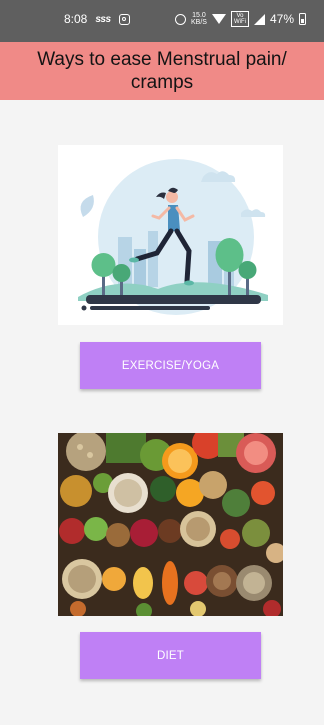 The width and height of the screenshot is (324, 725). What do you see at coordinates (198, 22) in the screenshot?
I see `network-speed-unit: KB/S` at bounding box center [198, 22].